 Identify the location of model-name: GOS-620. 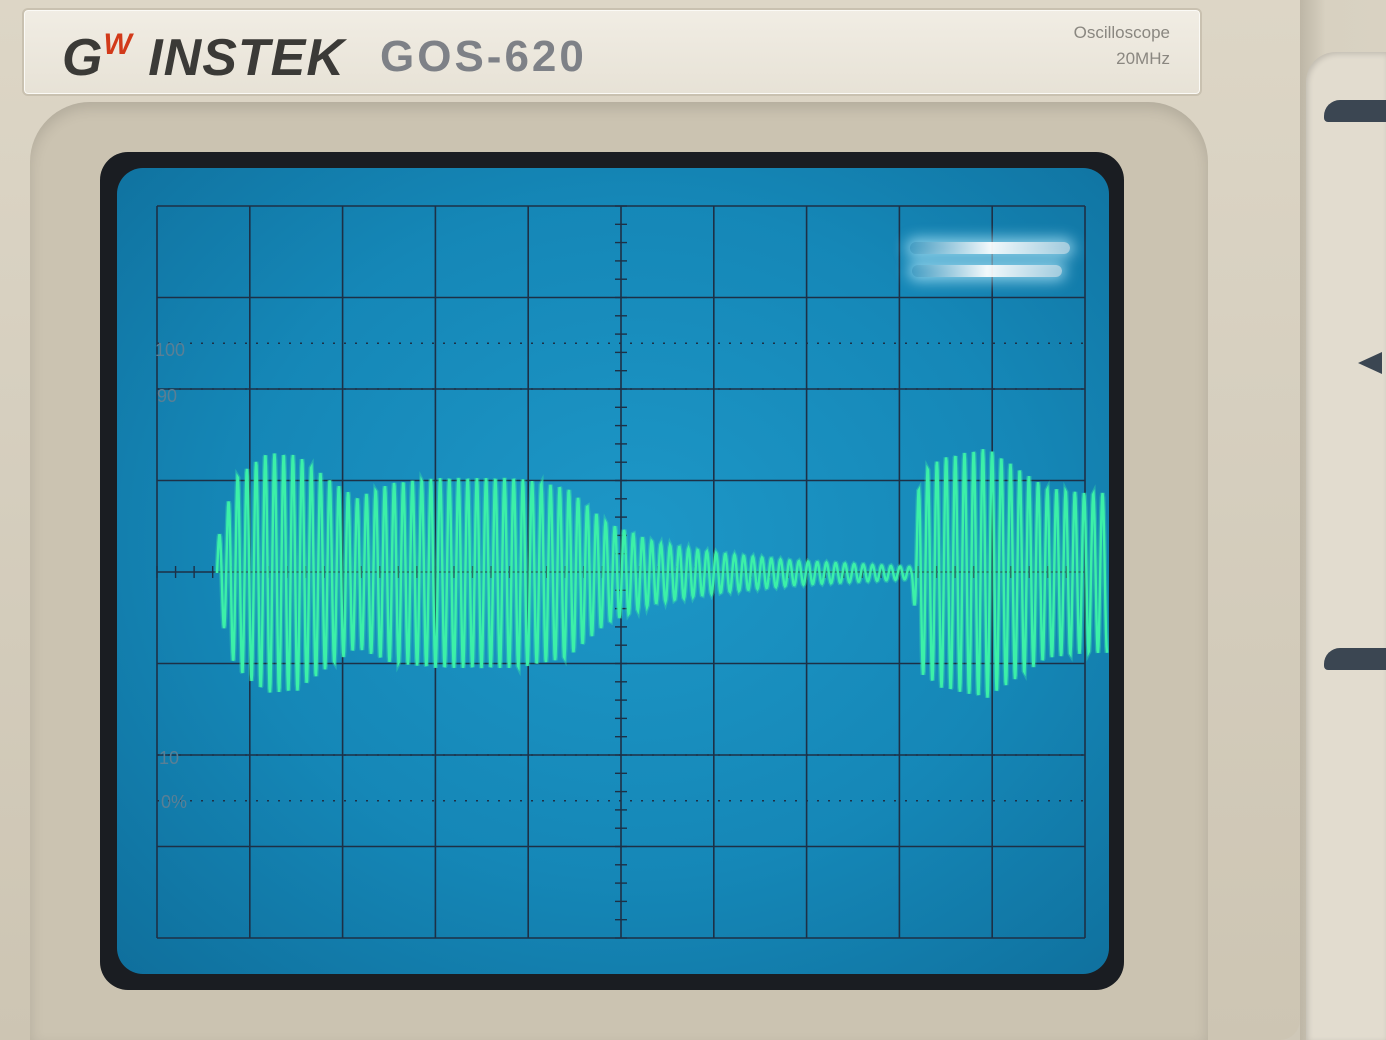
(483, 56).